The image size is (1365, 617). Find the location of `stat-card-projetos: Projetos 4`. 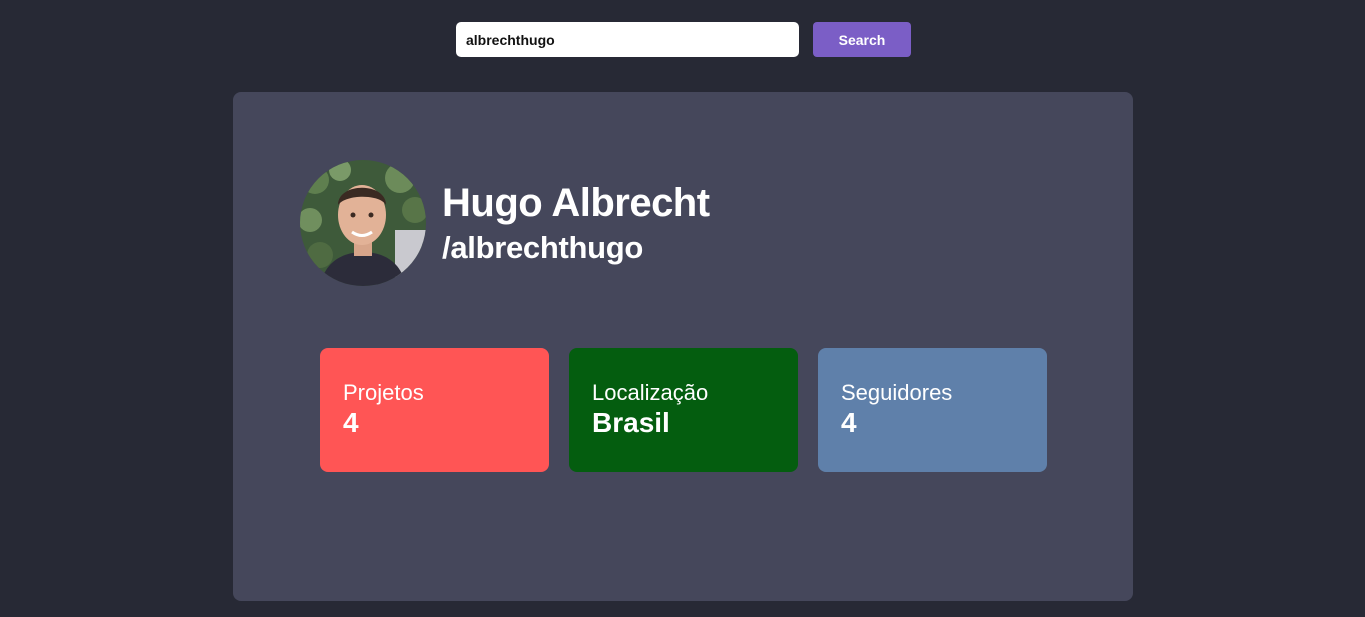

stat-card-projetos: Projetos 4 is located at coordinates (434, 410).